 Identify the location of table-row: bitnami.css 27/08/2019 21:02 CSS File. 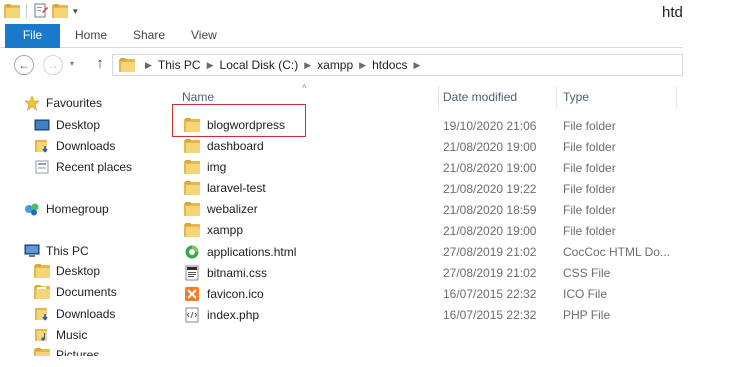
(423, 272).